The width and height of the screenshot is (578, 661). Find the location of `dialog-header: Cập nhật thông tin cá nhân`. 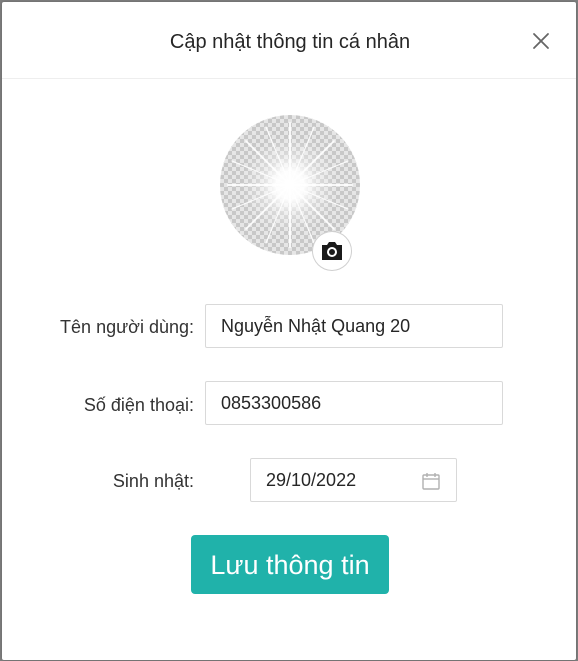

dialog-header: Cập nhật thông tin cá nhân is located at coordinates (289, 40).